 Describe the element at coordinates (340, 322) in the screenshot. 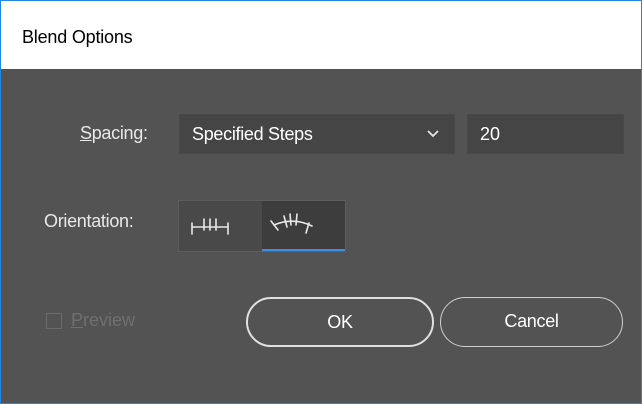

I see `ok-button: OK` at that location.